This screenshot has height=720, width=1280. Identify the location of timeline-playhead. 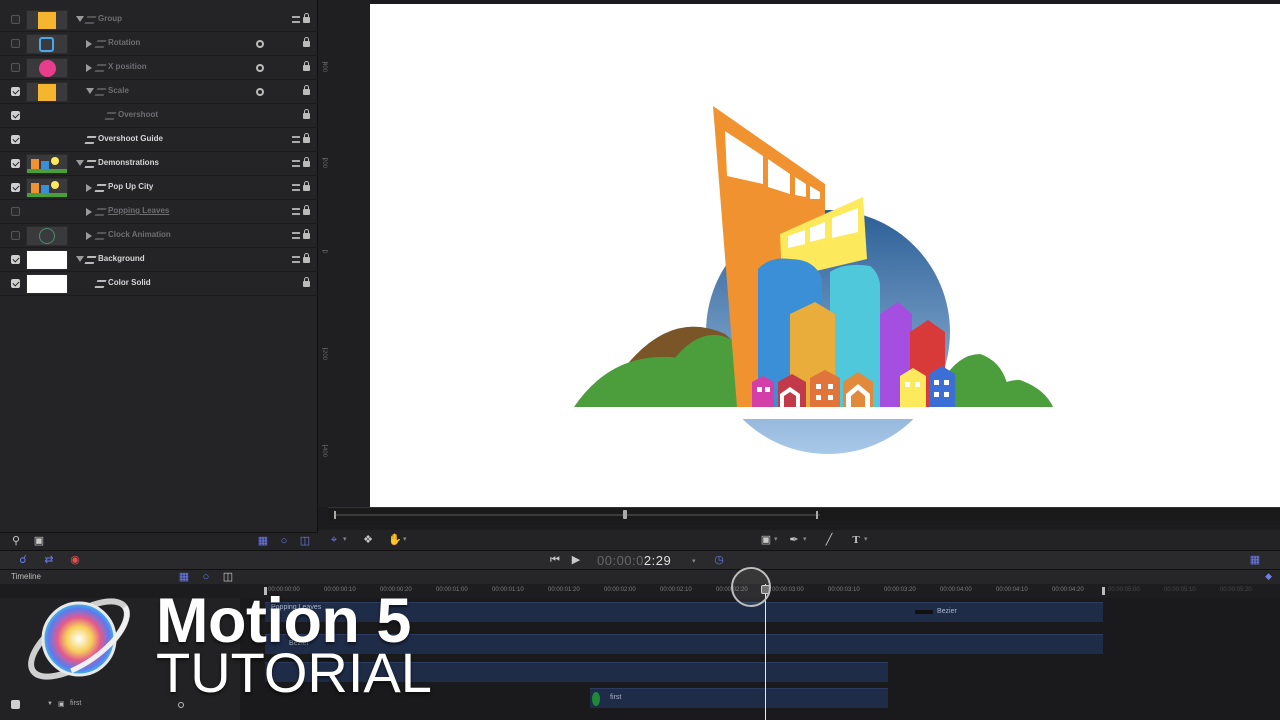
(765, 652).